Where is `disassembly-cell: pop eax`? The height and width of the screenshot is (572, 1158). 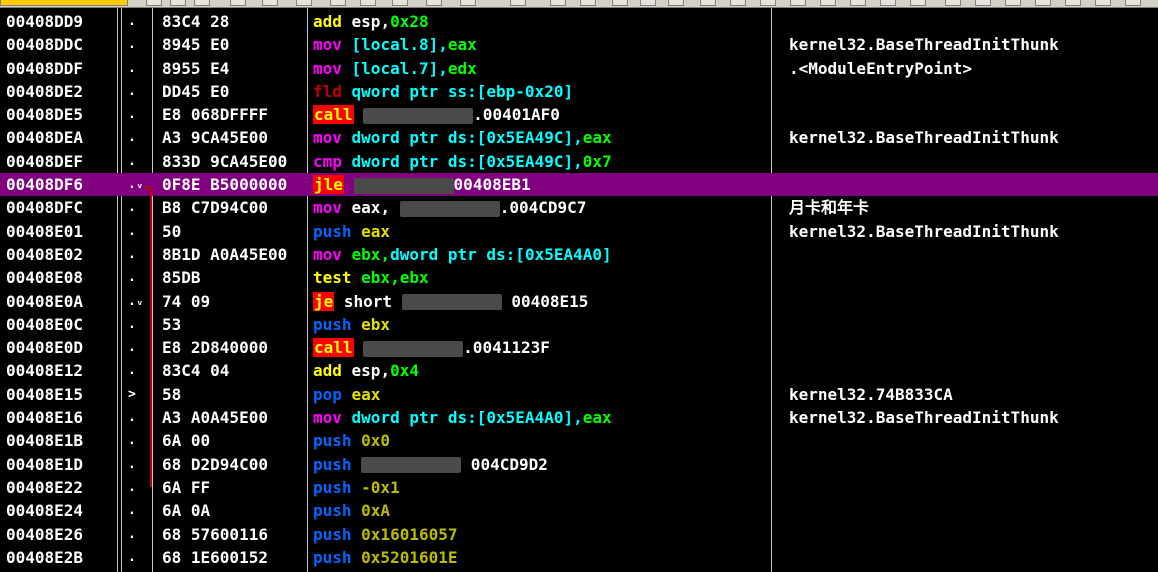 disassembly-cell: pop eax is located at coordinates (540, 394).